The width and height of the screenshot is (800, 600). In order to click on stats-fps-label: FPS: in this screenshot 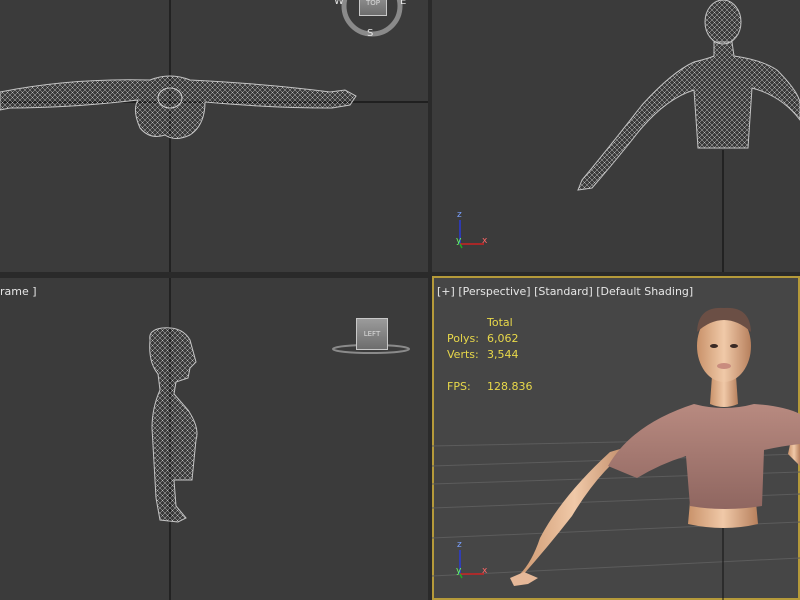, I will do `click(459, 386)`.